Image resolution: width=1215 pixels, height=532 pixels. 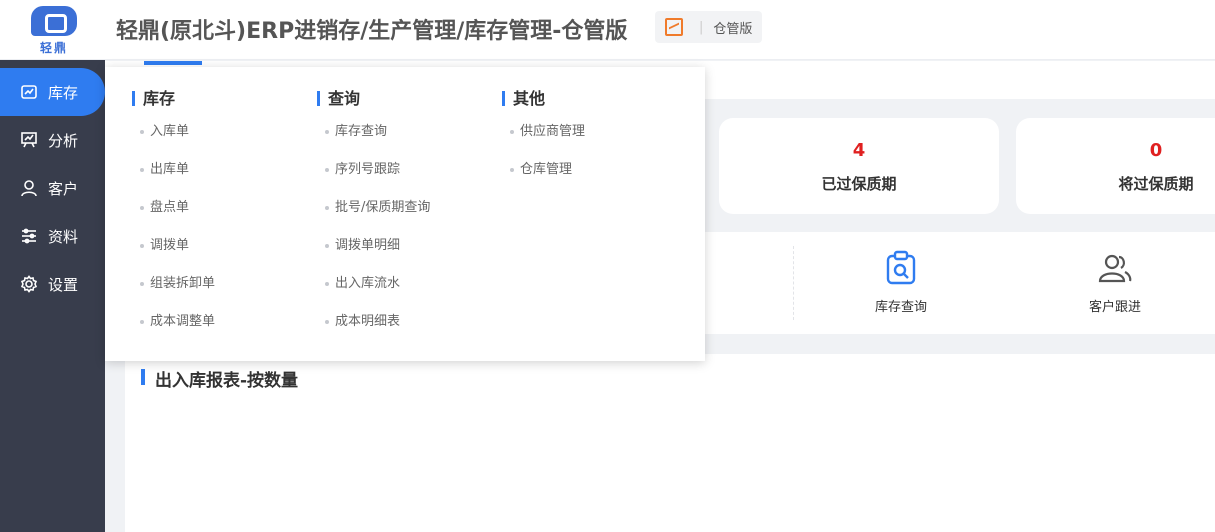 What do you see at coordinates (173, 208) in the screenshot?
I see `menu-item-stocktake: 盘点单` at bounding box center [173, 208].